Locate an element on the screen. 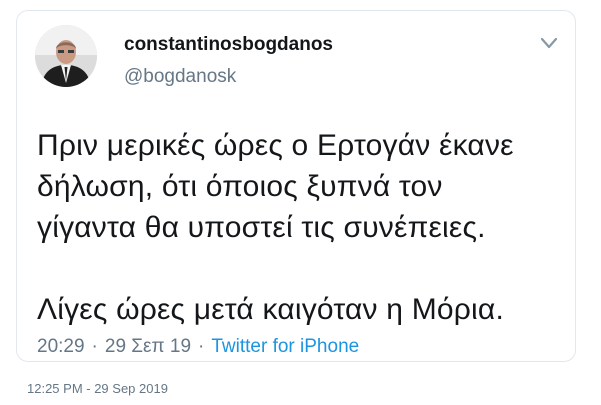  tweet-metadata: 20:29 · 29 Σεπ 19 · Twitter for iPhone is located at coordinates (198, 347).